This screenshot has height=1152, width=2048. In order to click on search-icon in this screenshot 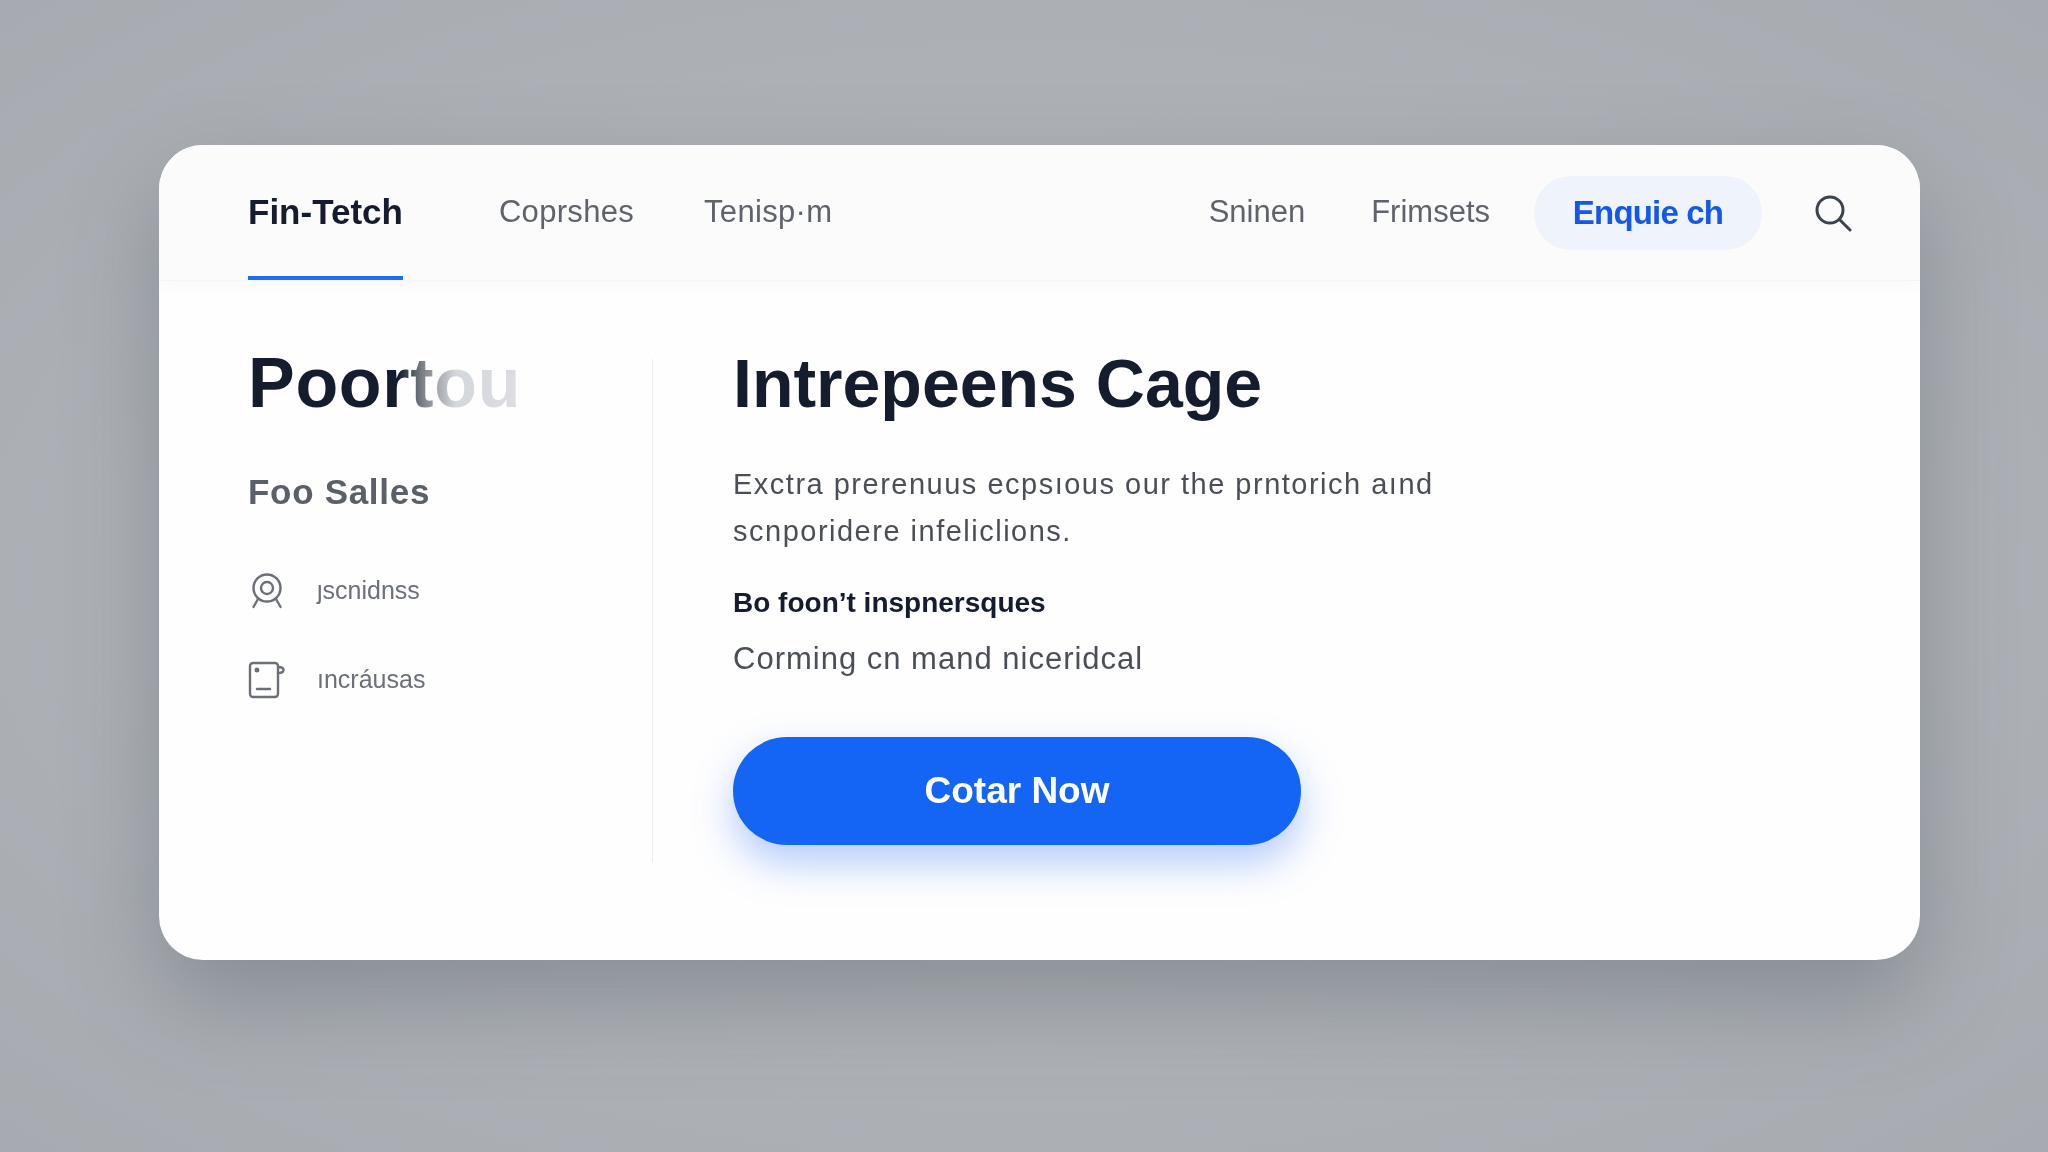, I will do `click(1833, 212)`.